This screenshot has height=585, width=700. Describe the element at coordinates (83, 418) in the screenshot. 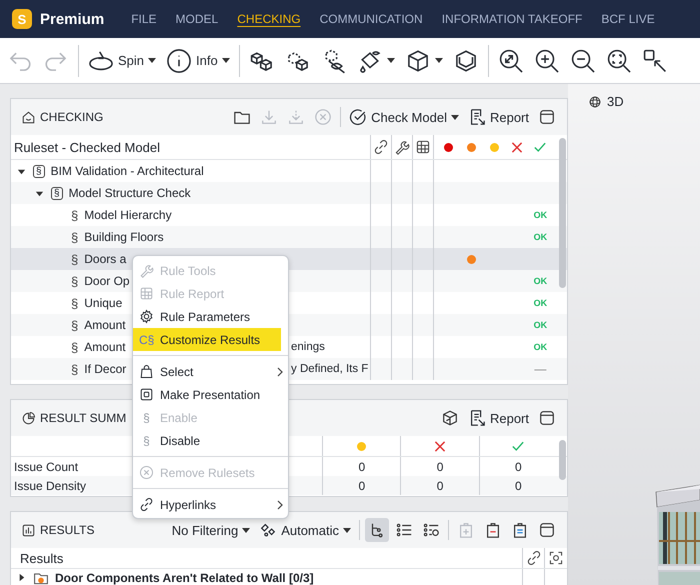

I see `panel-title: RESULT SUMM` at that location.